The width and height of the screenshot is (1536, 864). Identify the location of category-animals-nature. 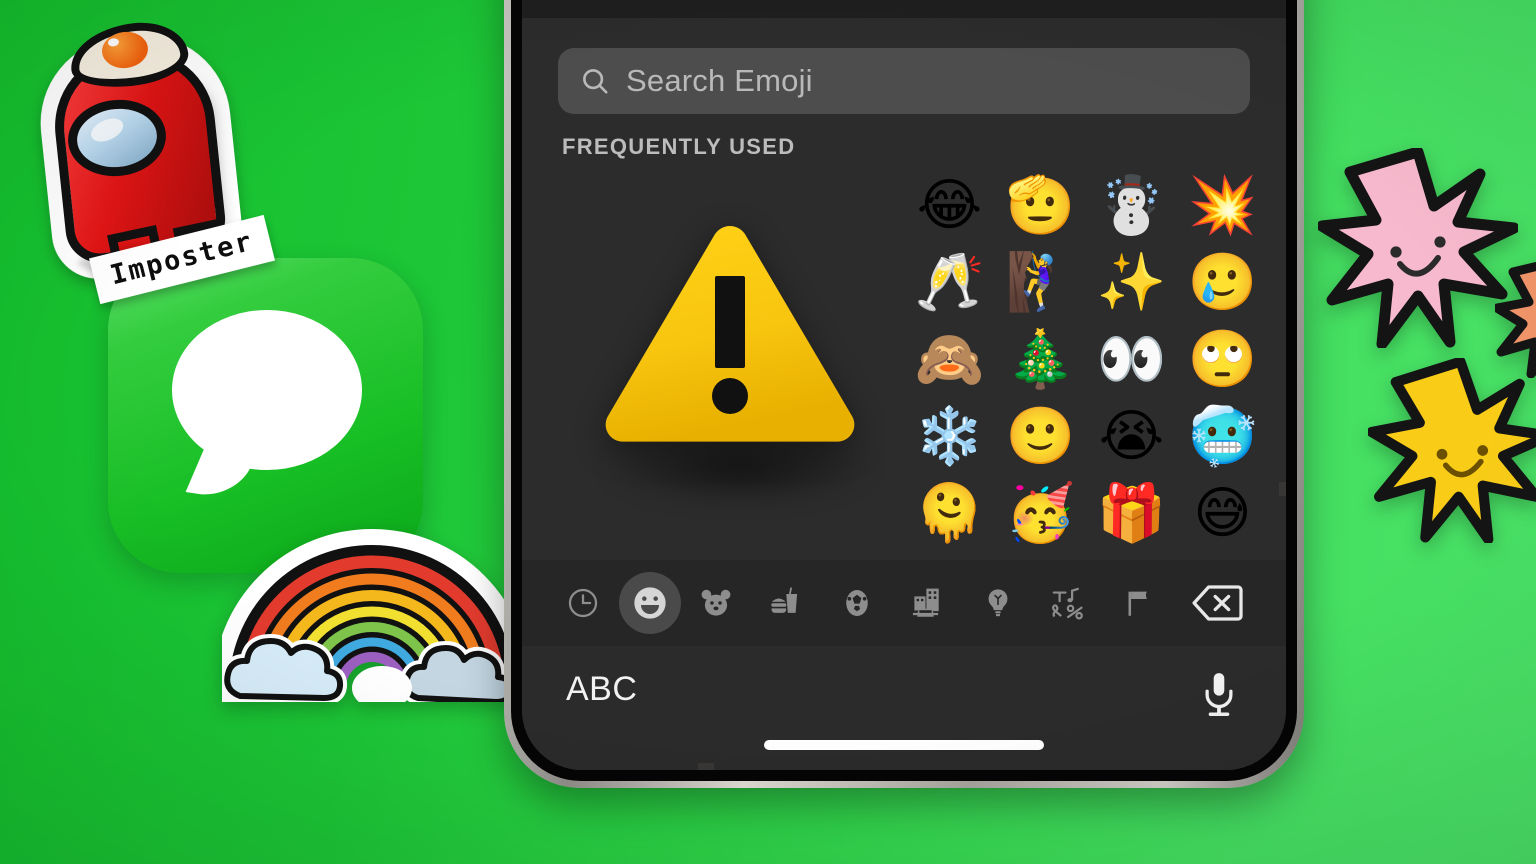
(716, 603).